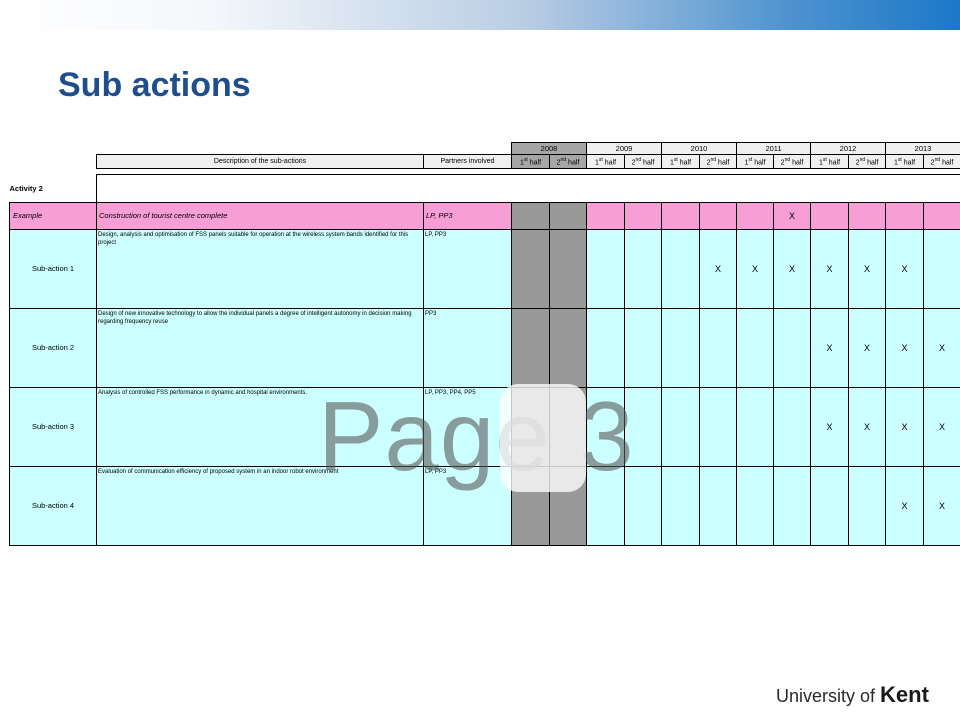 The width and height of the screenshot is (960, 720). What do you see at coordinates (904, 694) in the screenshot?
I see `logo-name: Kent` at bounding box center [904, 694].